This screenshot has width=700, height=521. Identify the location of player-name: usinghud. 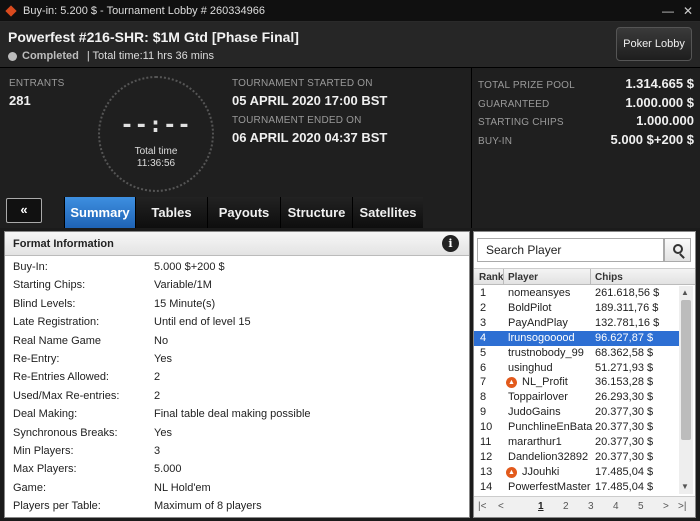
(530, 367).